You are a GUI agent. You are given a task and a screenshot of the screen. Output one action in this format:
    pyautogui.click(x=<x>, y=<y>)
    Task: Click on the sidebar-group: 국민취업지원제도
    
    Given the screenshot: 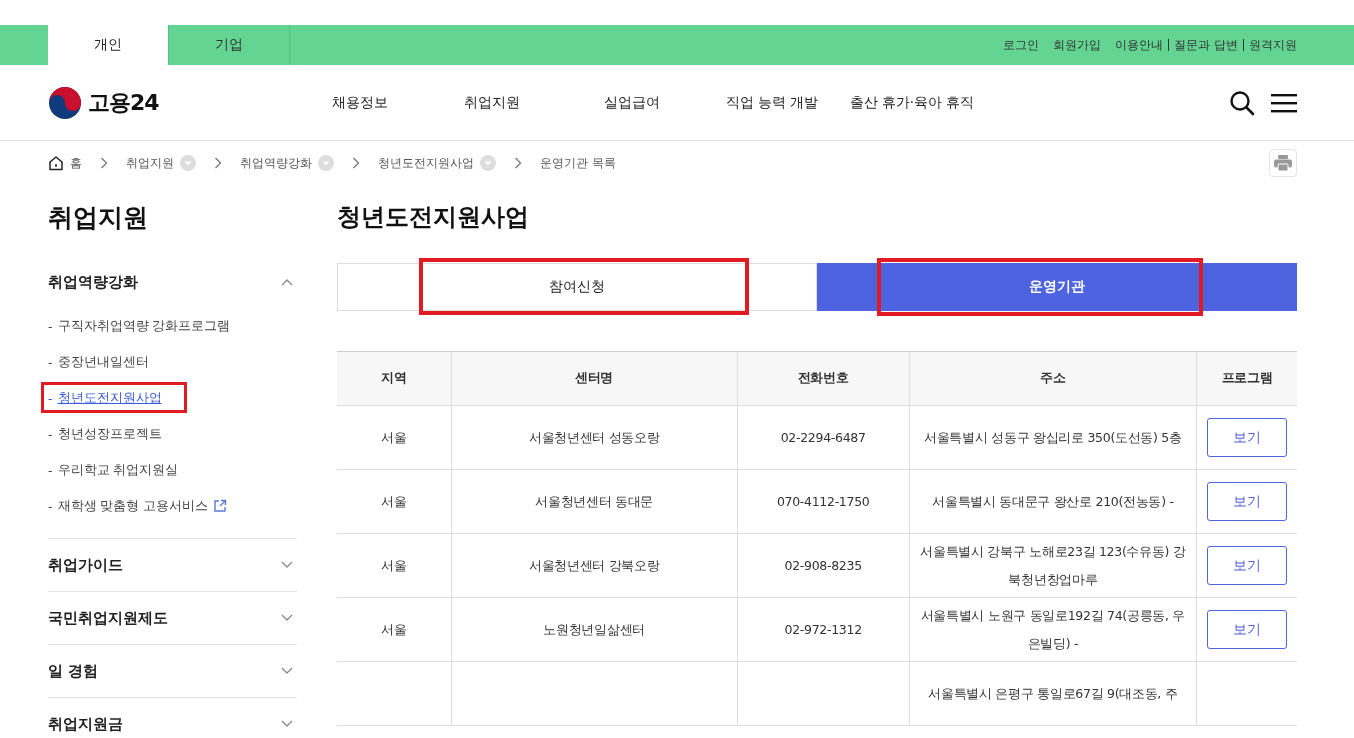 What is the action you would take?
    pyautogui.click(x=172, y=618)
    